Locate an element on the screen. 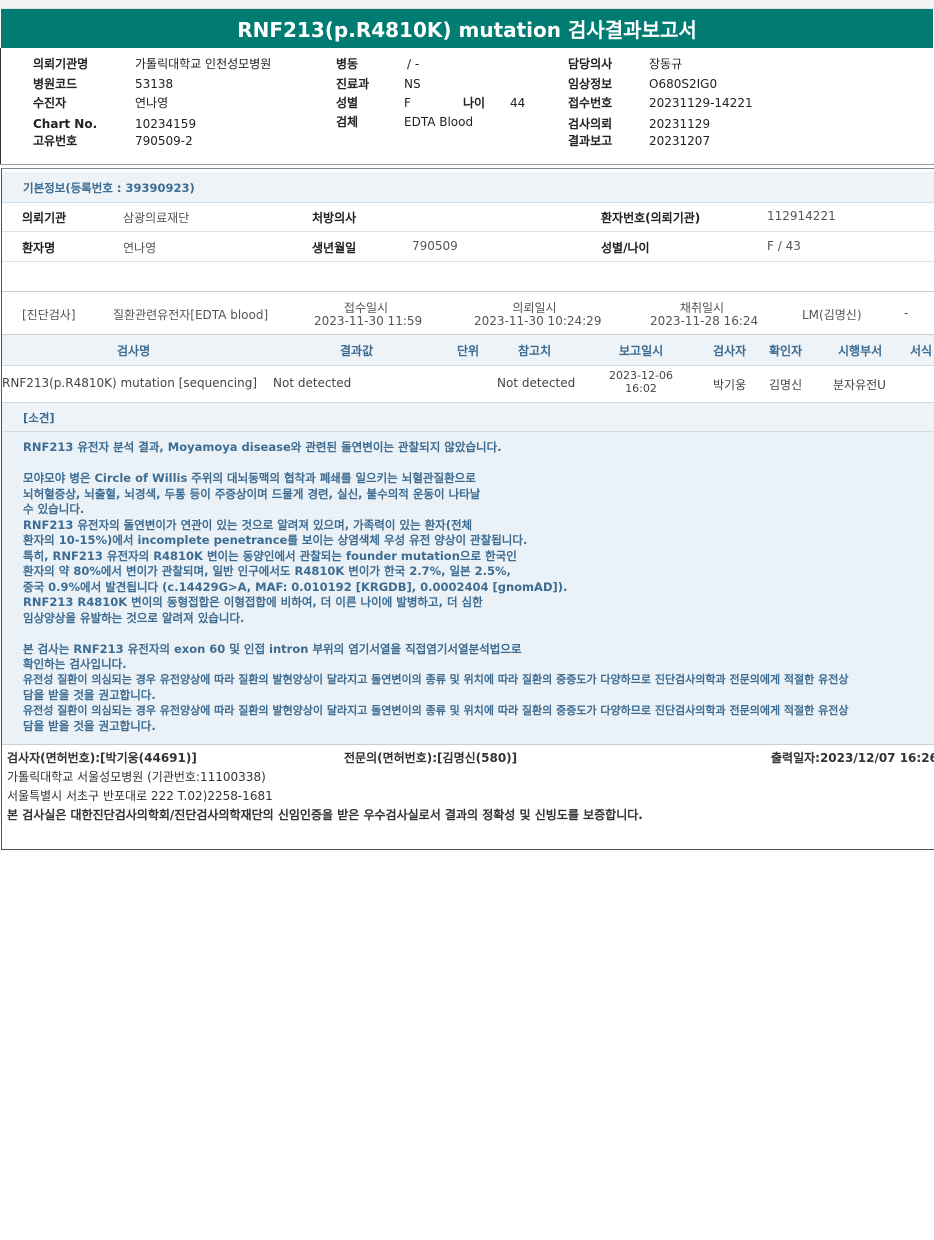 This screenshot has width=934, height=1240. result-confirmer: 김명신 is located at coordinates (786, 385).